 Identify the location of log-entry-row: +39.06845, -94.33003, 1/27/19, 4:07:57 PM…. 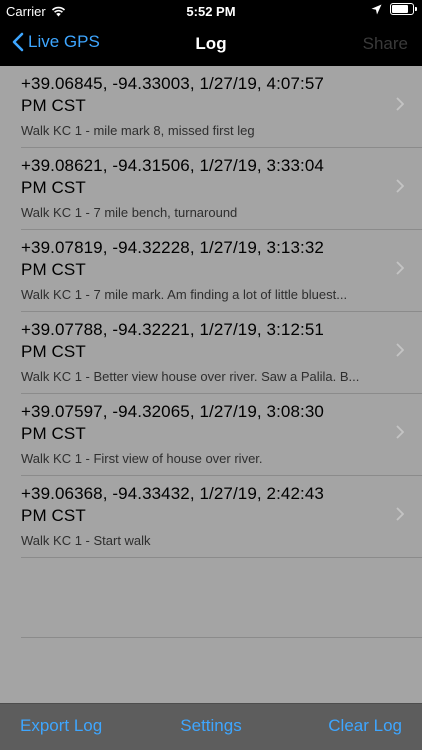
(211, 107).